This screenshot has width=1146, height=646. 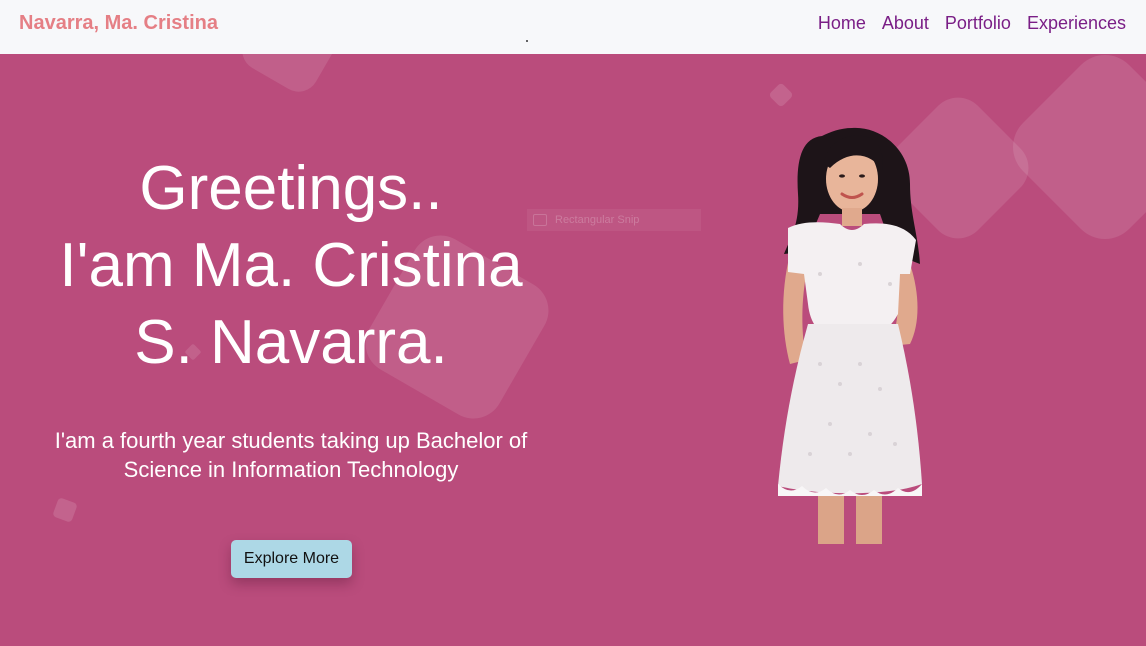 What do you see at coordinates (850, 335) in the screenshot?
I see `profile-photo` at bounding box center [850, 335].